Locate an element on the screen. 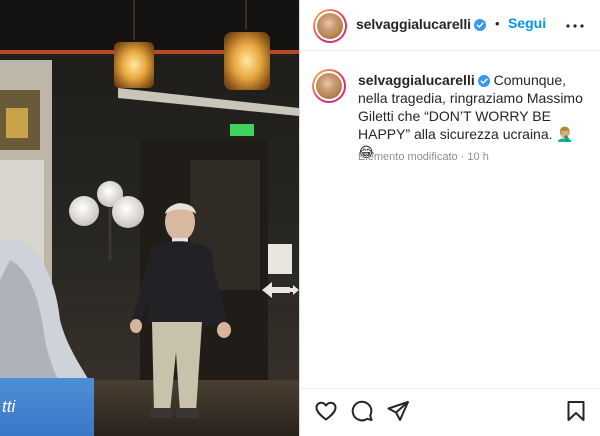  comment-button is located at coordinates (362, 411).